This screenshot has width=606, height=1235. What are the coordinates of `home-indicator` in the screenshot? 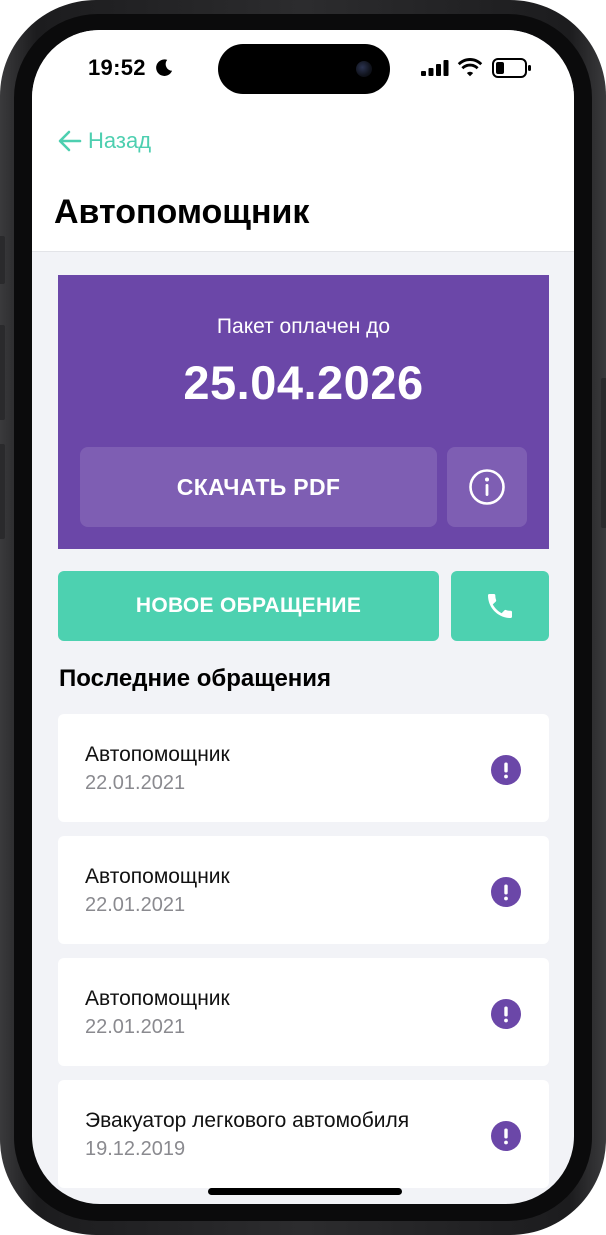 It's located at (305, 1191).